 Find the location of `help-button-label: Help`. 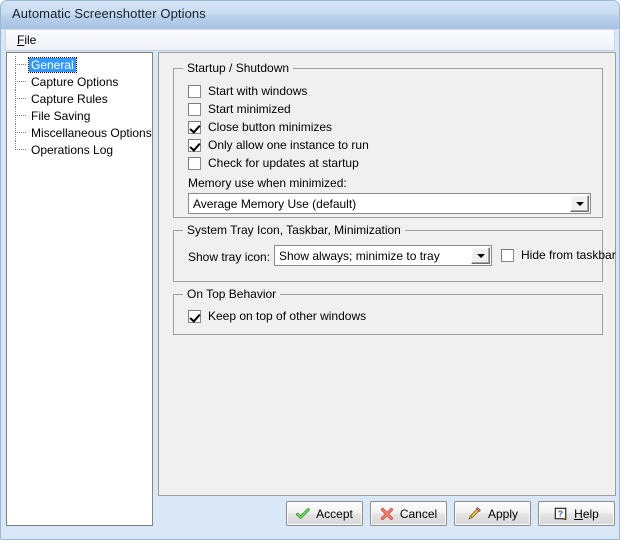

help-button-label: Help is located at coordinates (586, 514).